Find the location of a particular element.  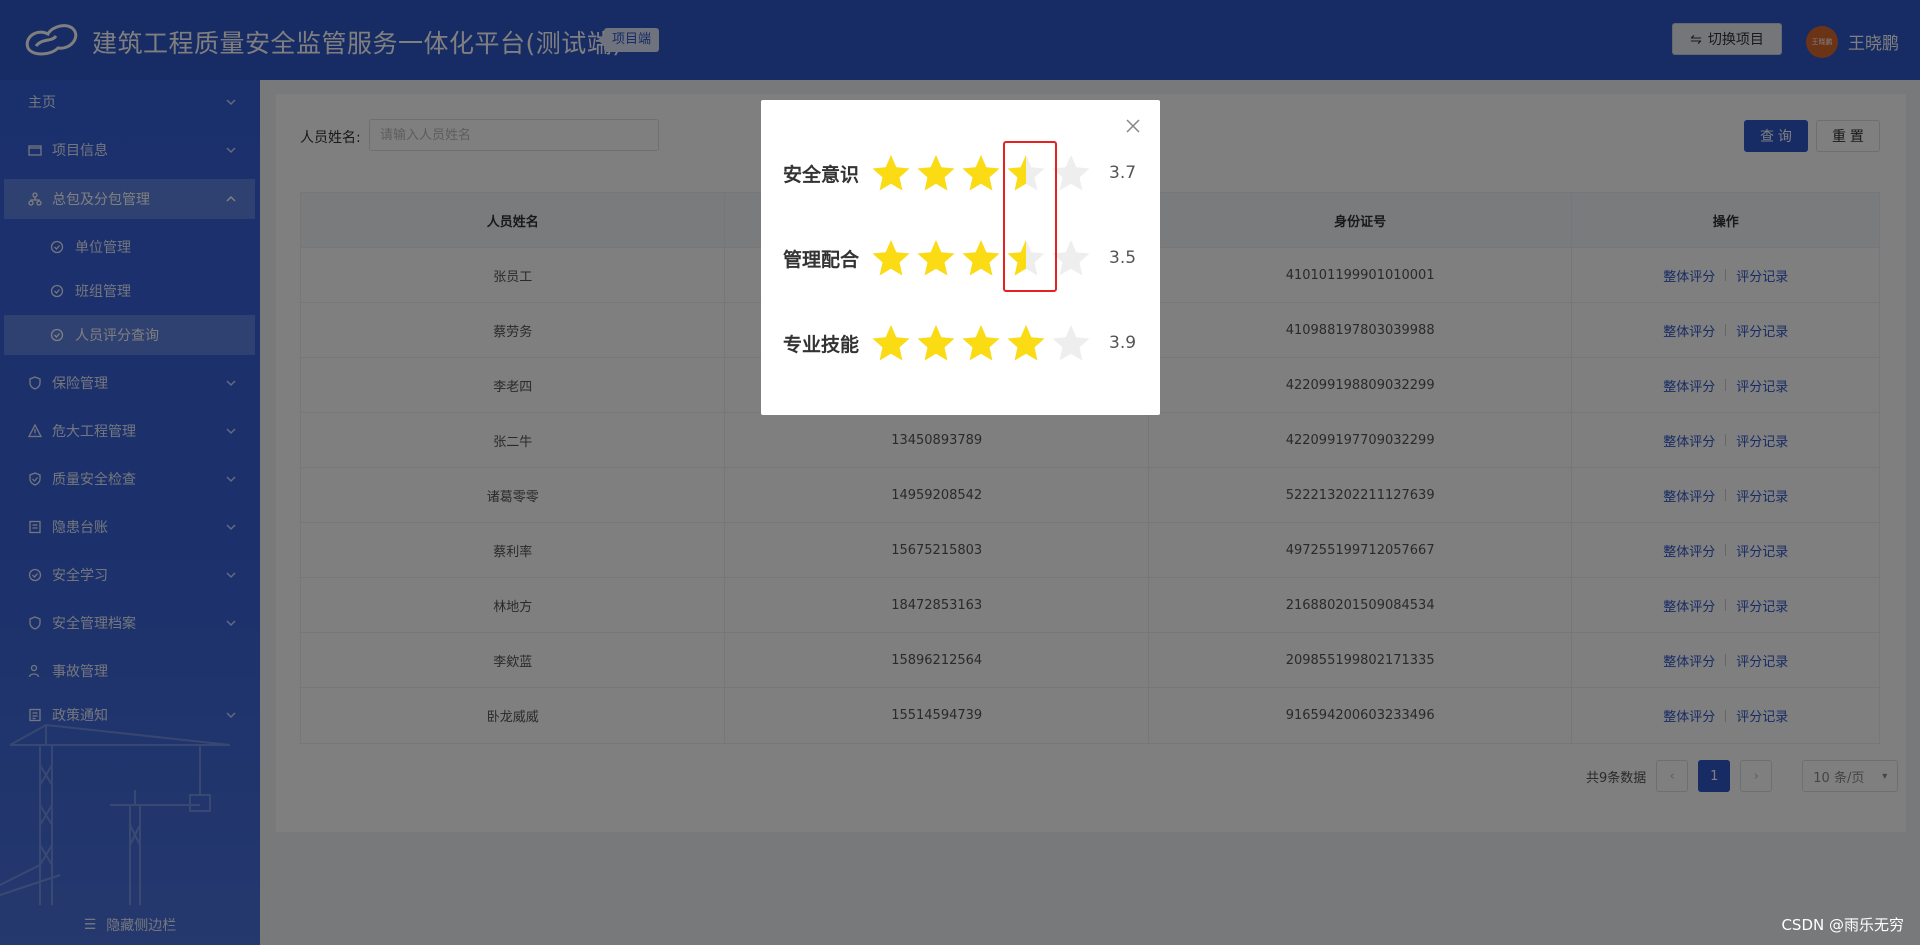

rating-row-safety: 安全意识 3.7 is located at coordinates (968, 173).